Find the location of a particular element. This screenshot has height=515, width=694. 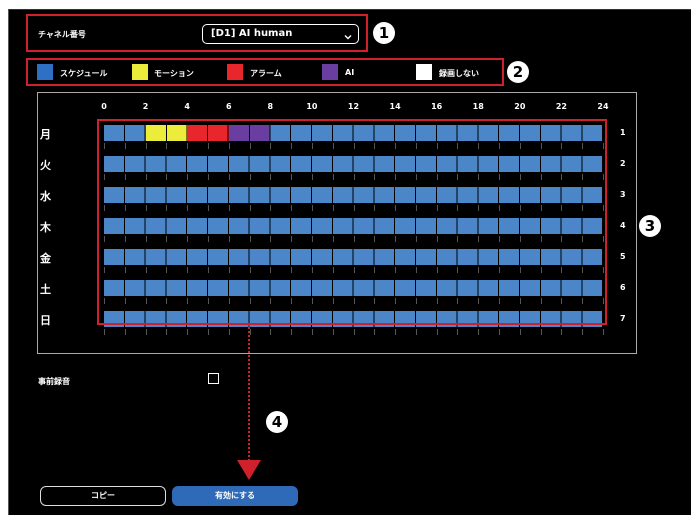

hour-label: 10 is located at coordinates (312, 106).